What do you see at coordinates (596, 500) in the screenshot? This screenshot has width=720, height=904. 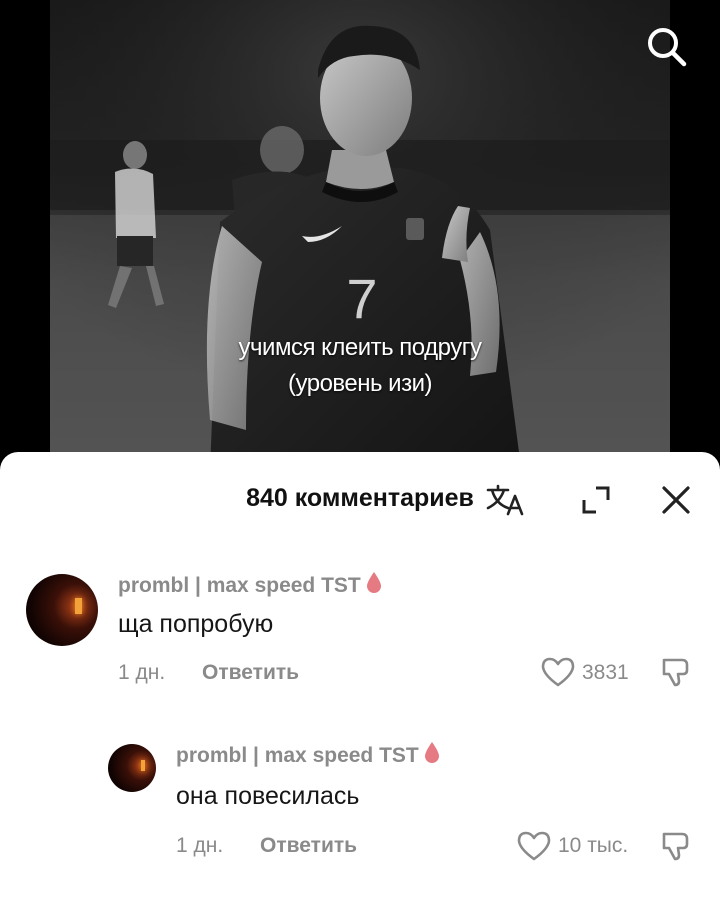 I see `expand-icon` at bounding box center [596, 500].